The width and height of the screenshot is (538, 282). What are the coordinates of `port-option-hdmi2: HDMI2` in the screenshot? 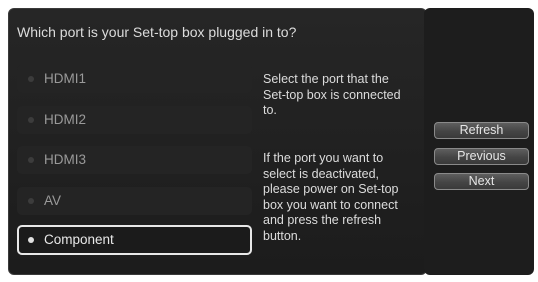 It's located at (134, 120).